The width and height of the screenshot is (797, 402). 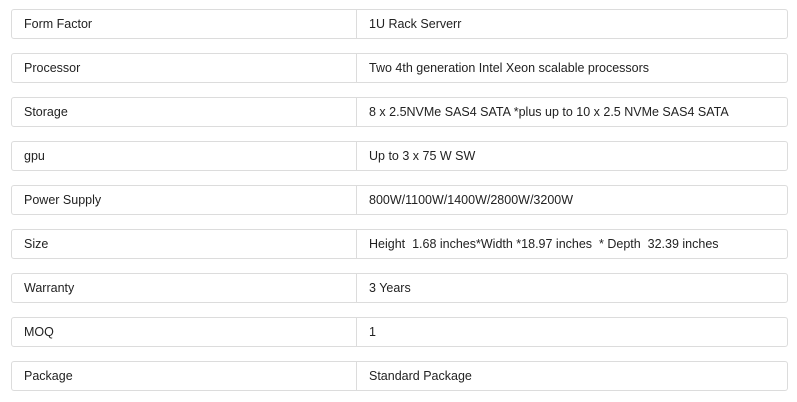 I want to click on spec-row-moq: MOQ 1, so click(x=399, y=332).